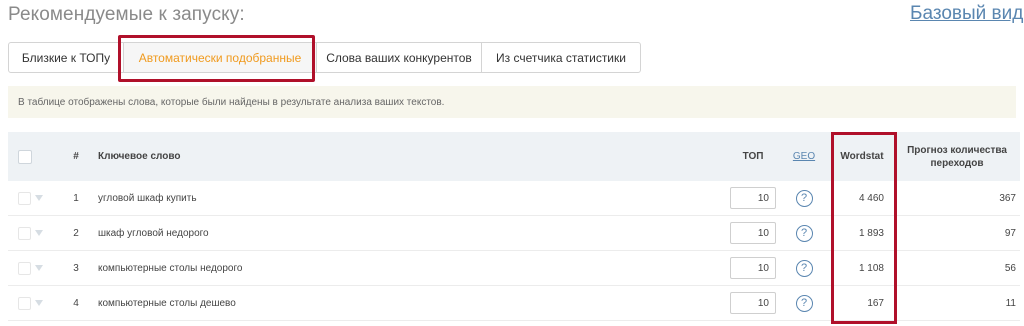 The height and width of the screenshot is (326, 1024). I want to click on tab-auto-selected: Автоматически подобранные, so click(220, 57).